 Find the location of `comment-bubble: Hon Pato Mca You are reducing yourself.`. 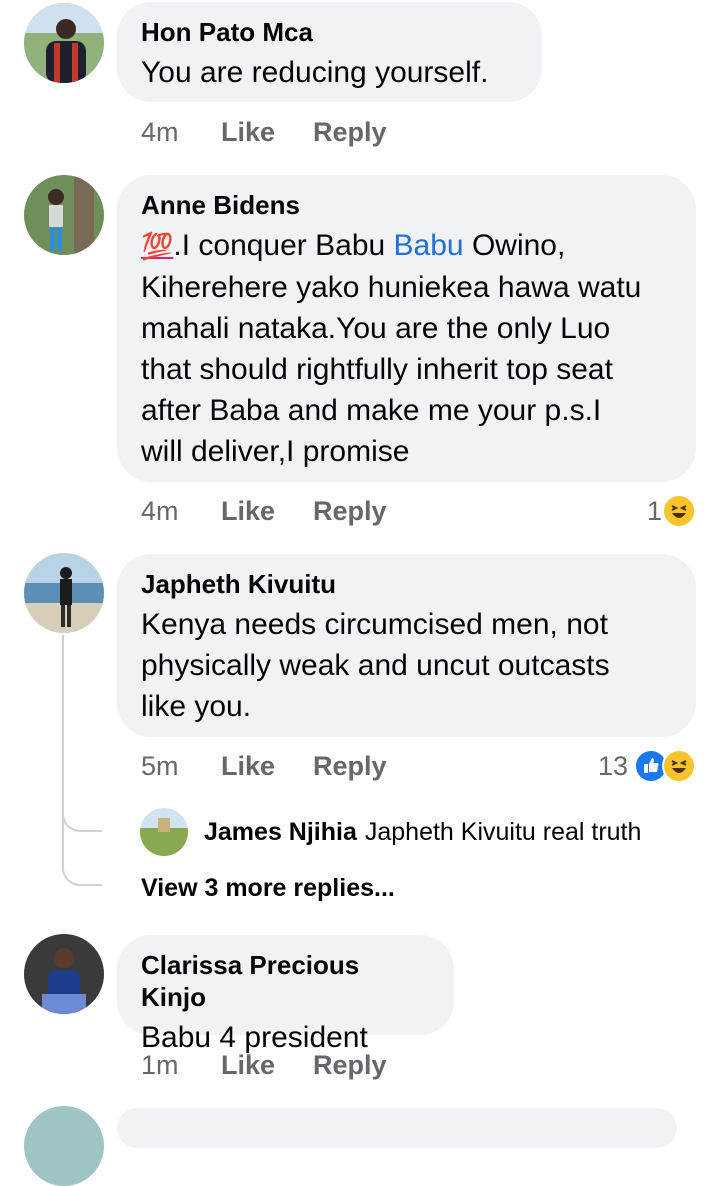

comment-bubble: Hon Pato Mca You are reducing yourself. is located at coordinates (329, 52).